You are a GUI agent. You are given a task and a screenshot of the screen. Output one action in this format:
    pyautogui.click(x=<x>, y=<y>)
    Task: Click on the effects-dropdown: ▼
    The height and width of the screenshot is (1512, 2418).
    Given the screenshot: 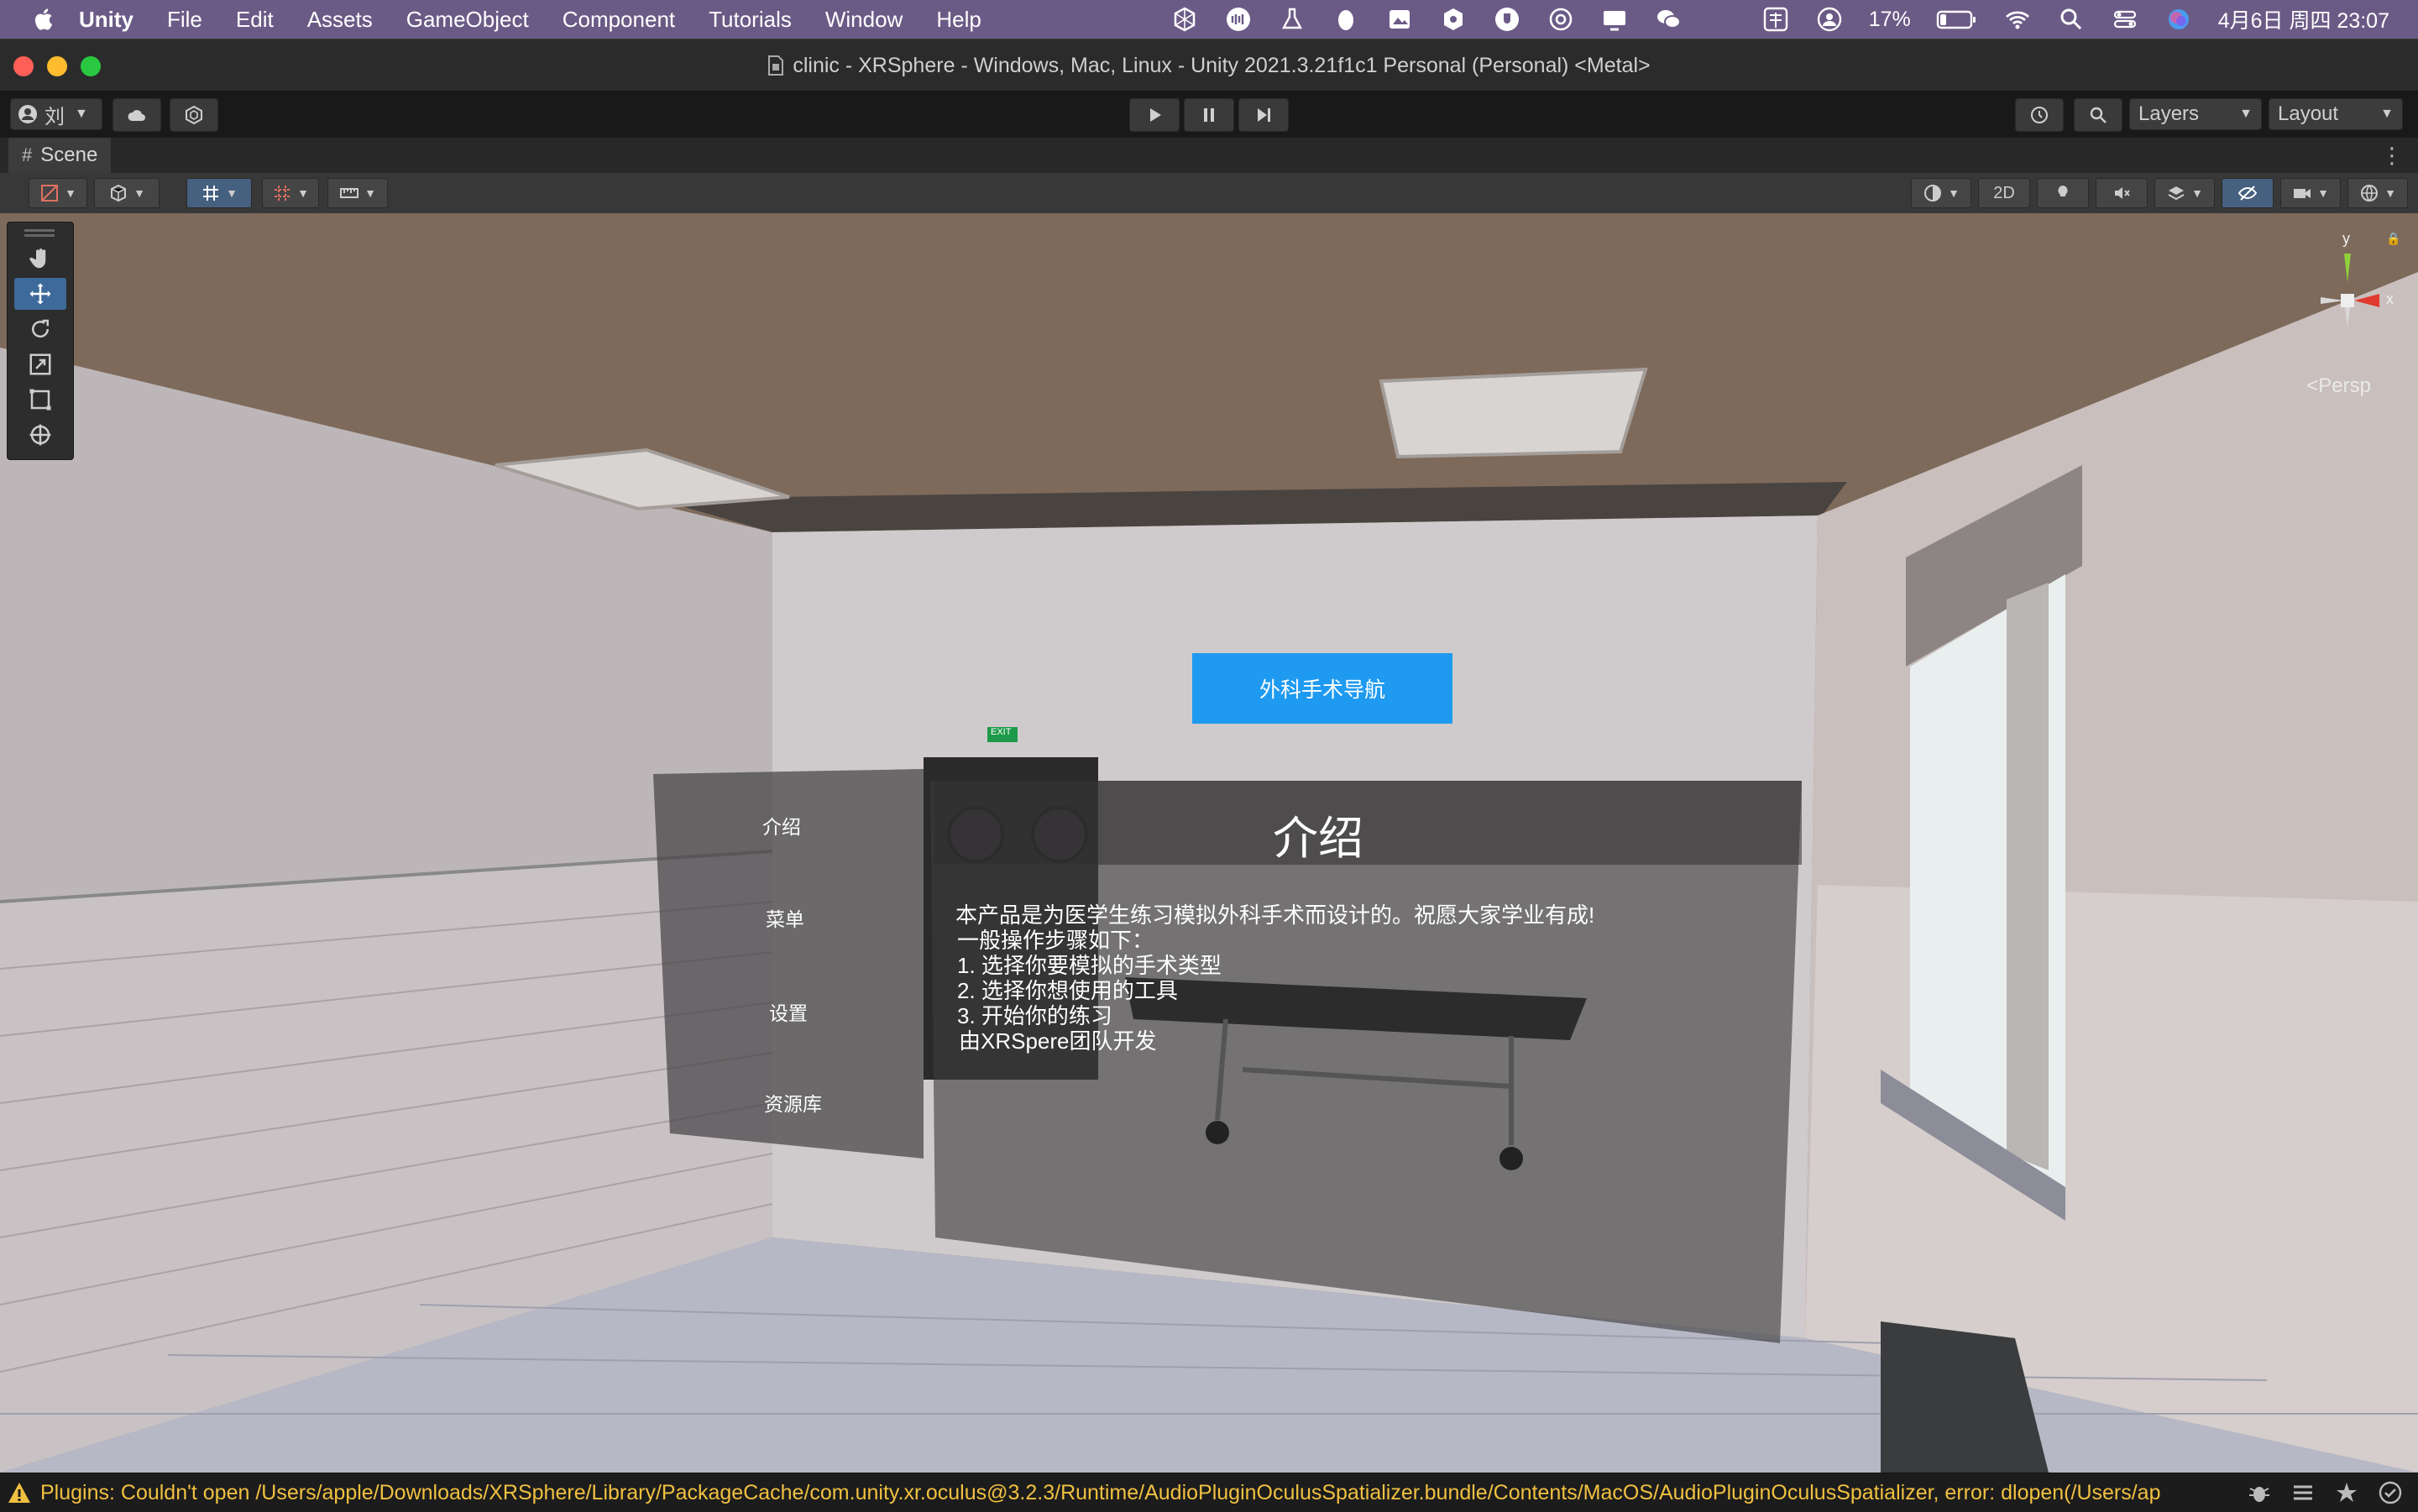 What is the action you would take?
    pyautogui.click(x=2184, y=193)
    